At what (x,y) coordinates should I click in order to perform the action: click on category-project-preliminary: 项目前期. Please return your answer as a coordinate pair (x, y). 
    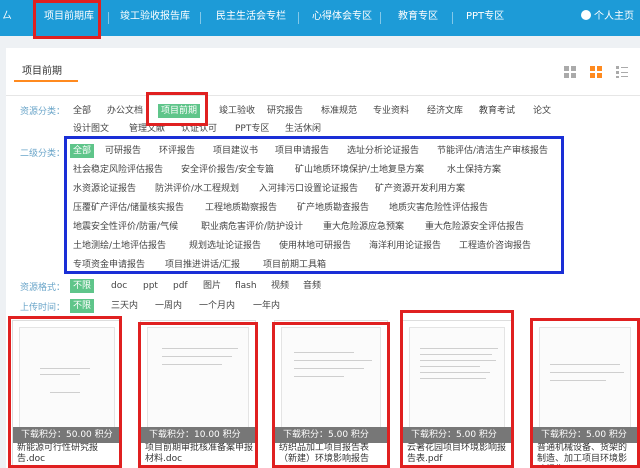
    Looking at the image, I should click on (179, 111).